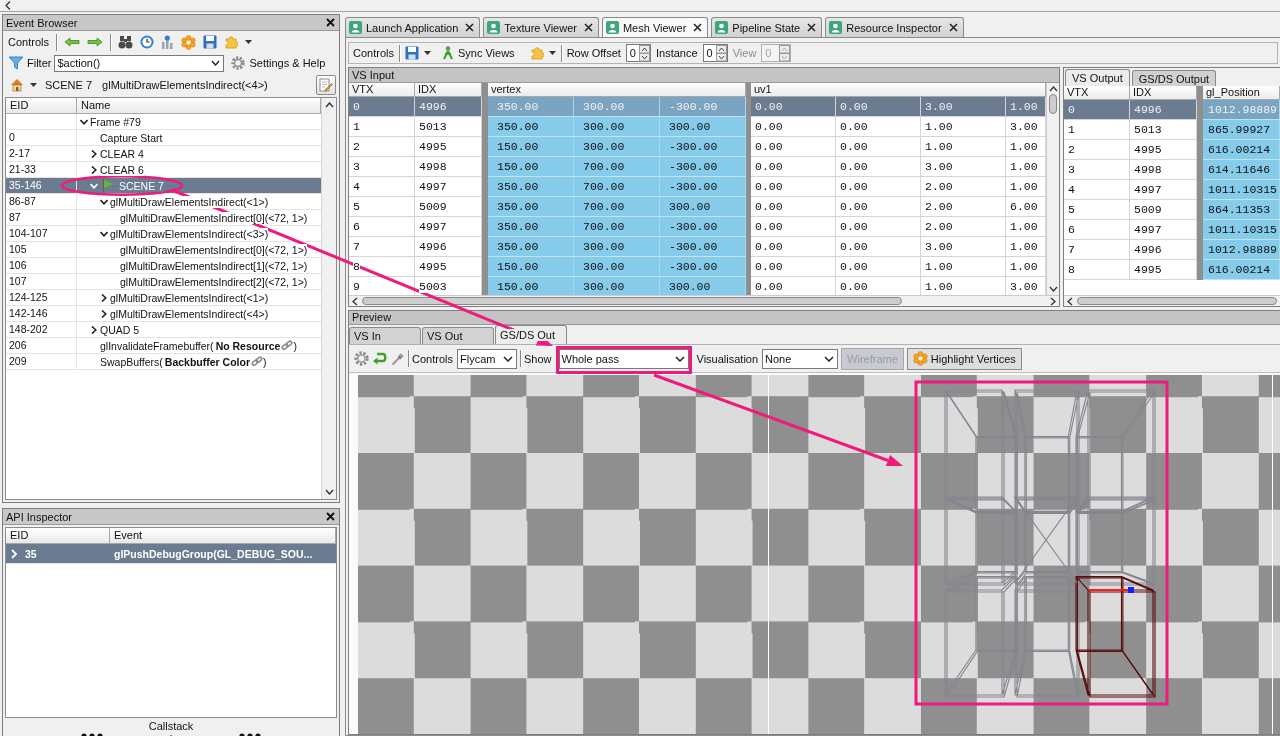 This screenshot has width=1280, height=736. I want to click on resource-link: No Resource, so click(254, 345).